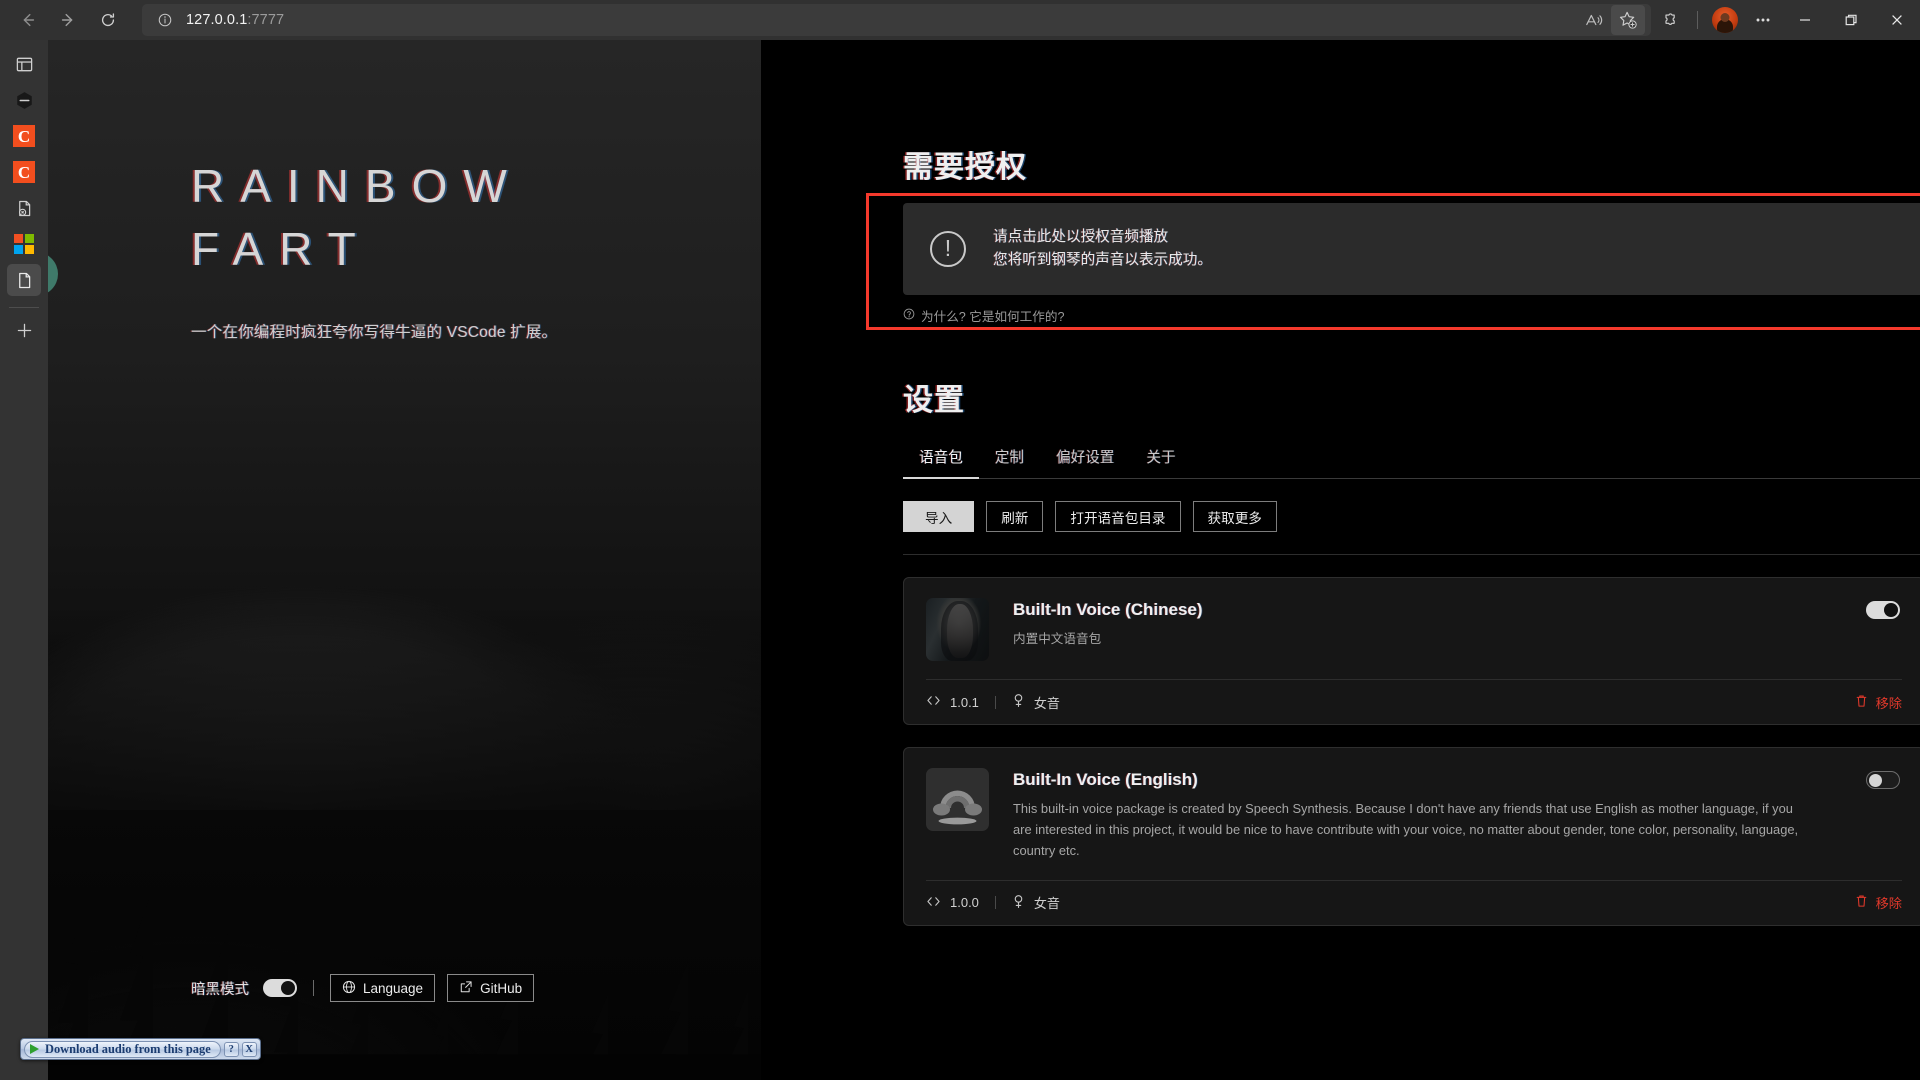  Describe the element at coordinates (1411, 528) in the screenshot. I see `voice-pack-actions: 导入 刷新 打开语音包目录 获取更多` at that location.